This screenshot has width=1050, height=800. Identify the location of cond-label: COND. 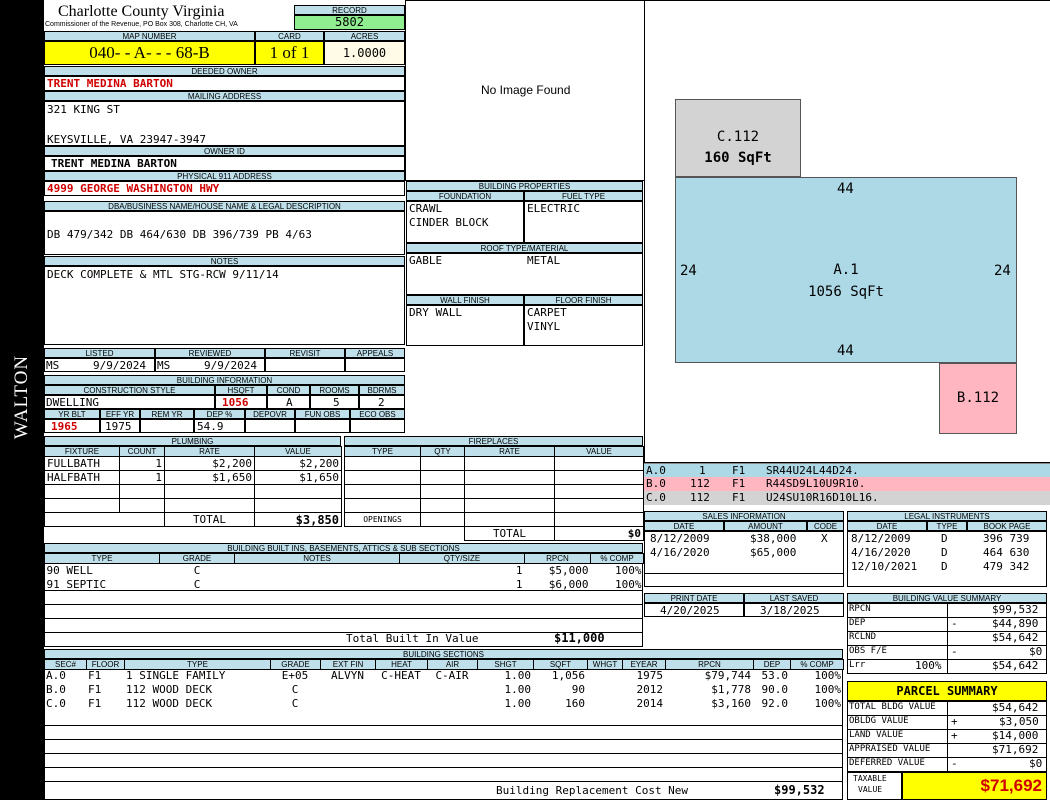
(288, 390).